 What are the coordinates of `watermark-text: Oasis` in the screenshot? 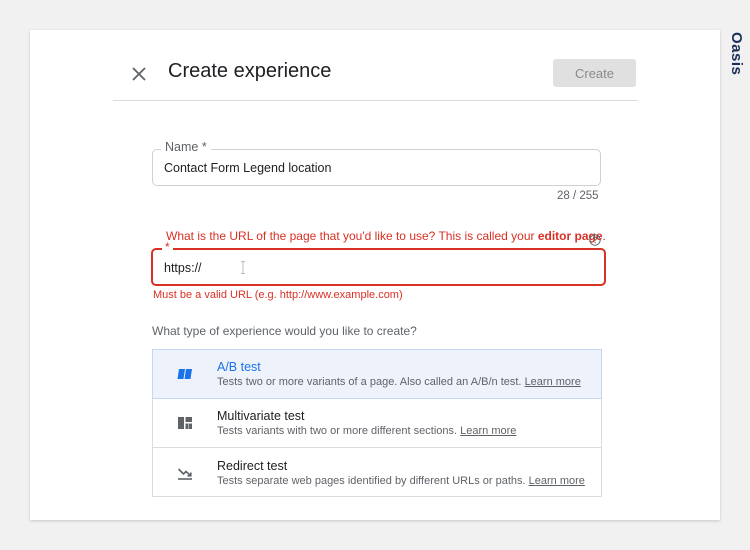 It's located at (736, 54).